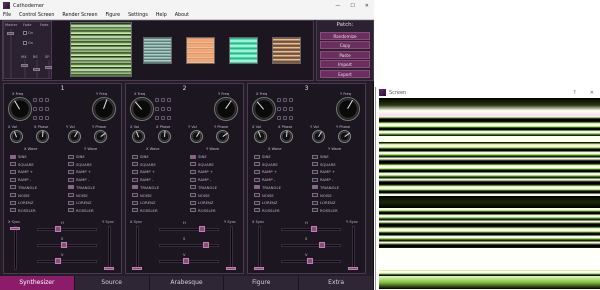 This screenshot has width=600, height=290. Describe the element at coordinates (267, 187) in the screenshot. I see `x-wave-option: TRIANGLE` at that location.